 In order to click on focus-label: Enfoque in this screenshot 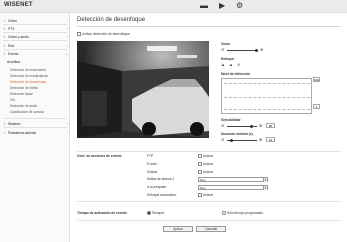, I will do `click(228, 59)`.